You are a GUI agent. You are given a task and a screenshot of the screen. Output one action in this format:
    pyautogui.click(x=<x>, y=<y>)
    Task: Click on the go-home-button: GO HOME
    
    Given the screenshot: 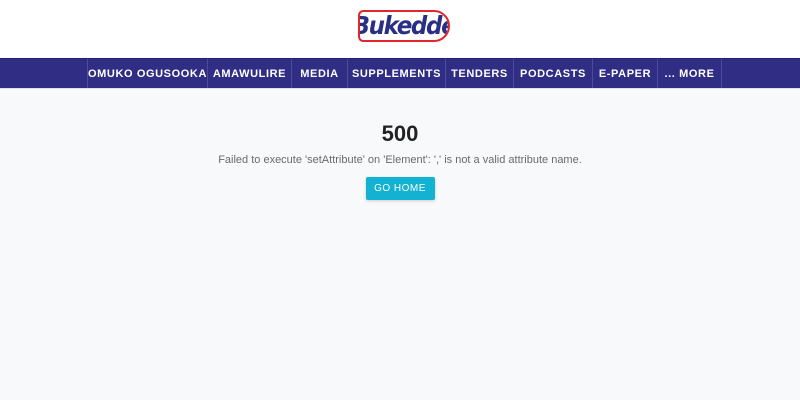 What is the action you would take?
    pyautogui.click(x=400, y=188)
    